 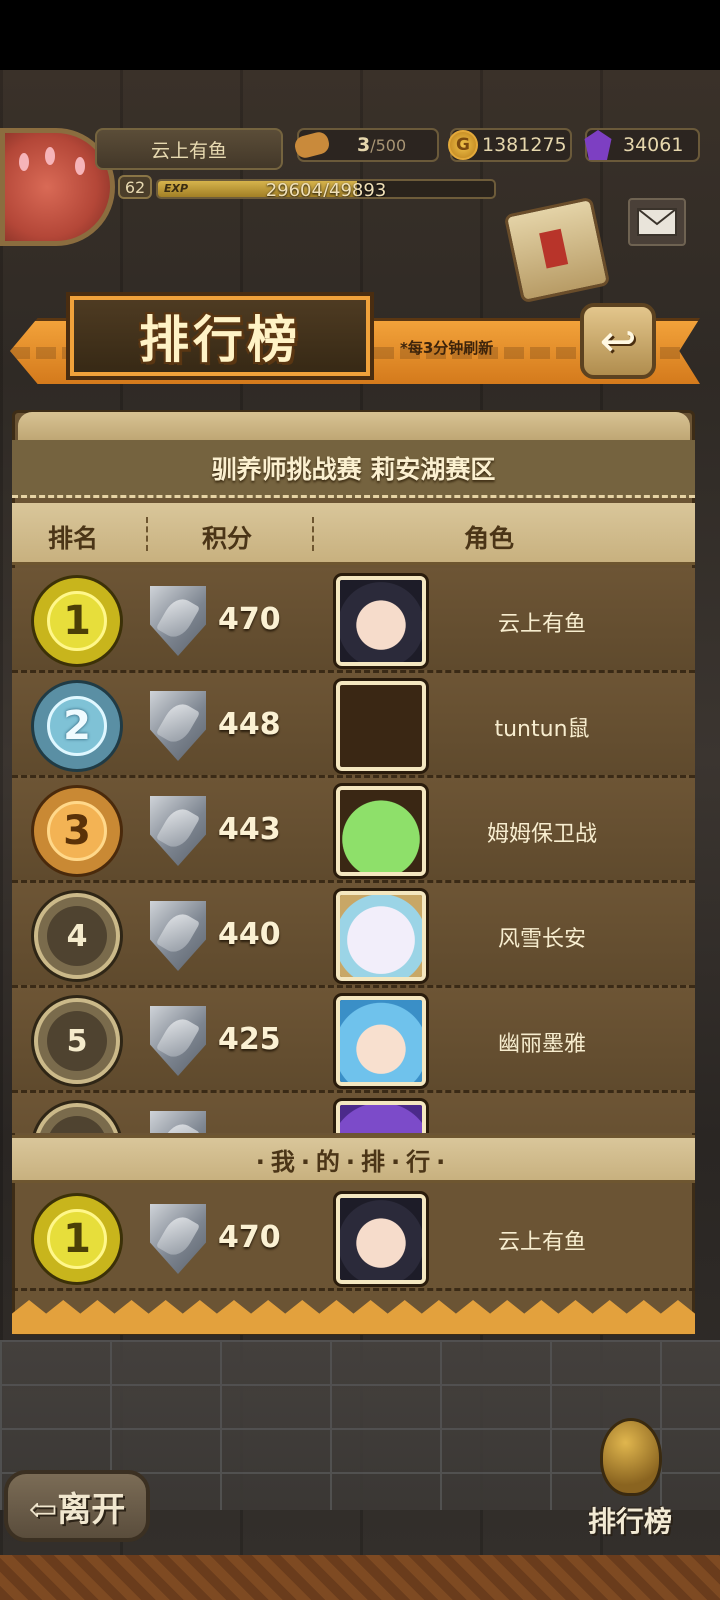 I want to click on my-rank-row: 1 470 云上有鱼, so click(x=353, y=1238).